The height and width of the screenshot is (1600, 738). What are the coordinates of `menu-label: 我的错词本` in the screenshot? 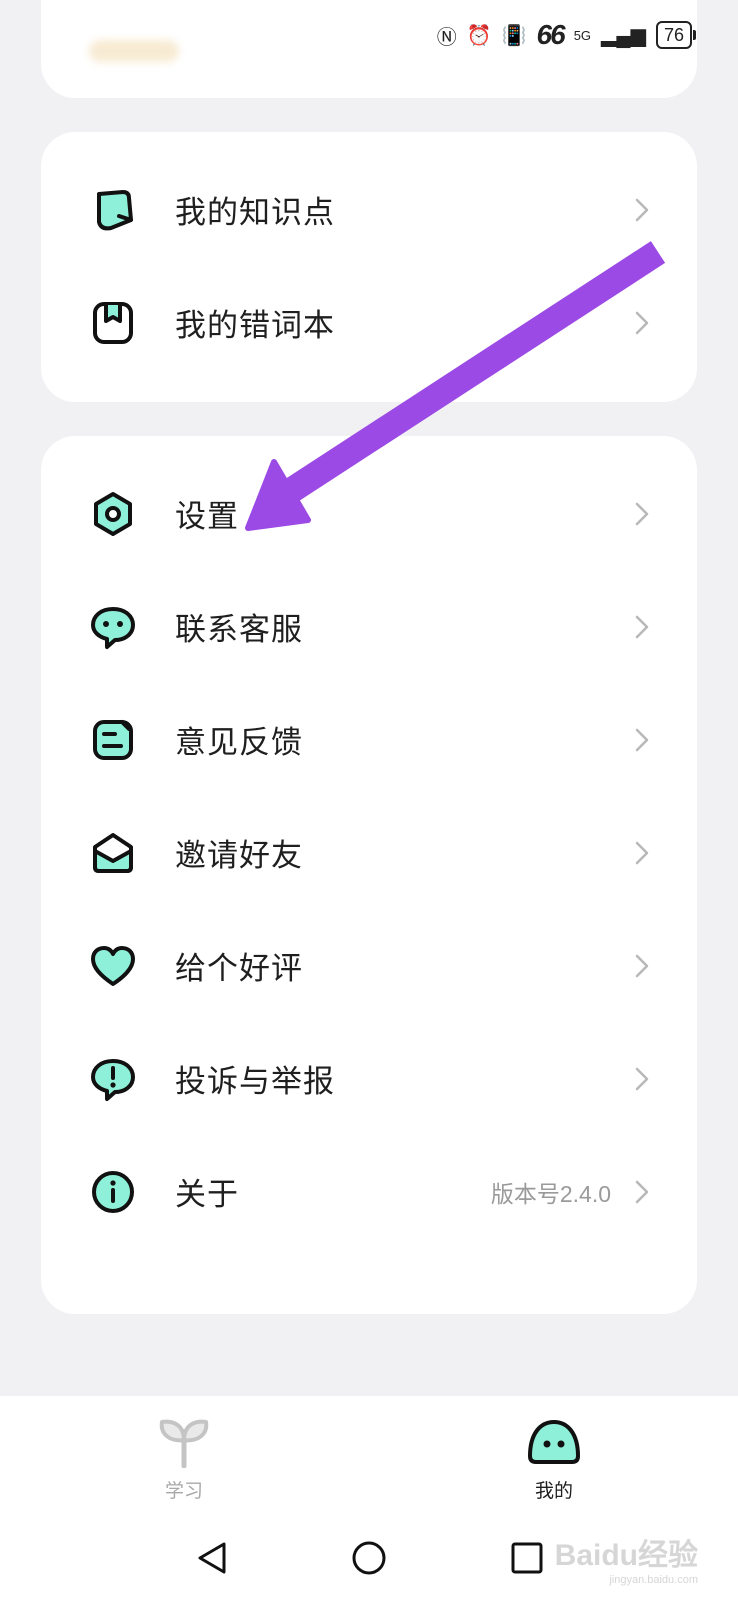 It's located at (255, 325).